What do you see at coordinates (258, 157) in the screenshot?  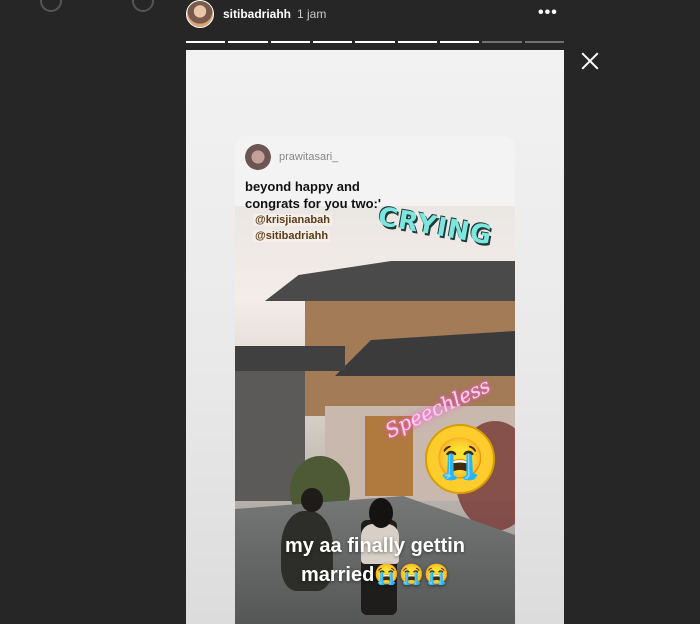 I see `poster-avatar` at bounding box center [258, 157].